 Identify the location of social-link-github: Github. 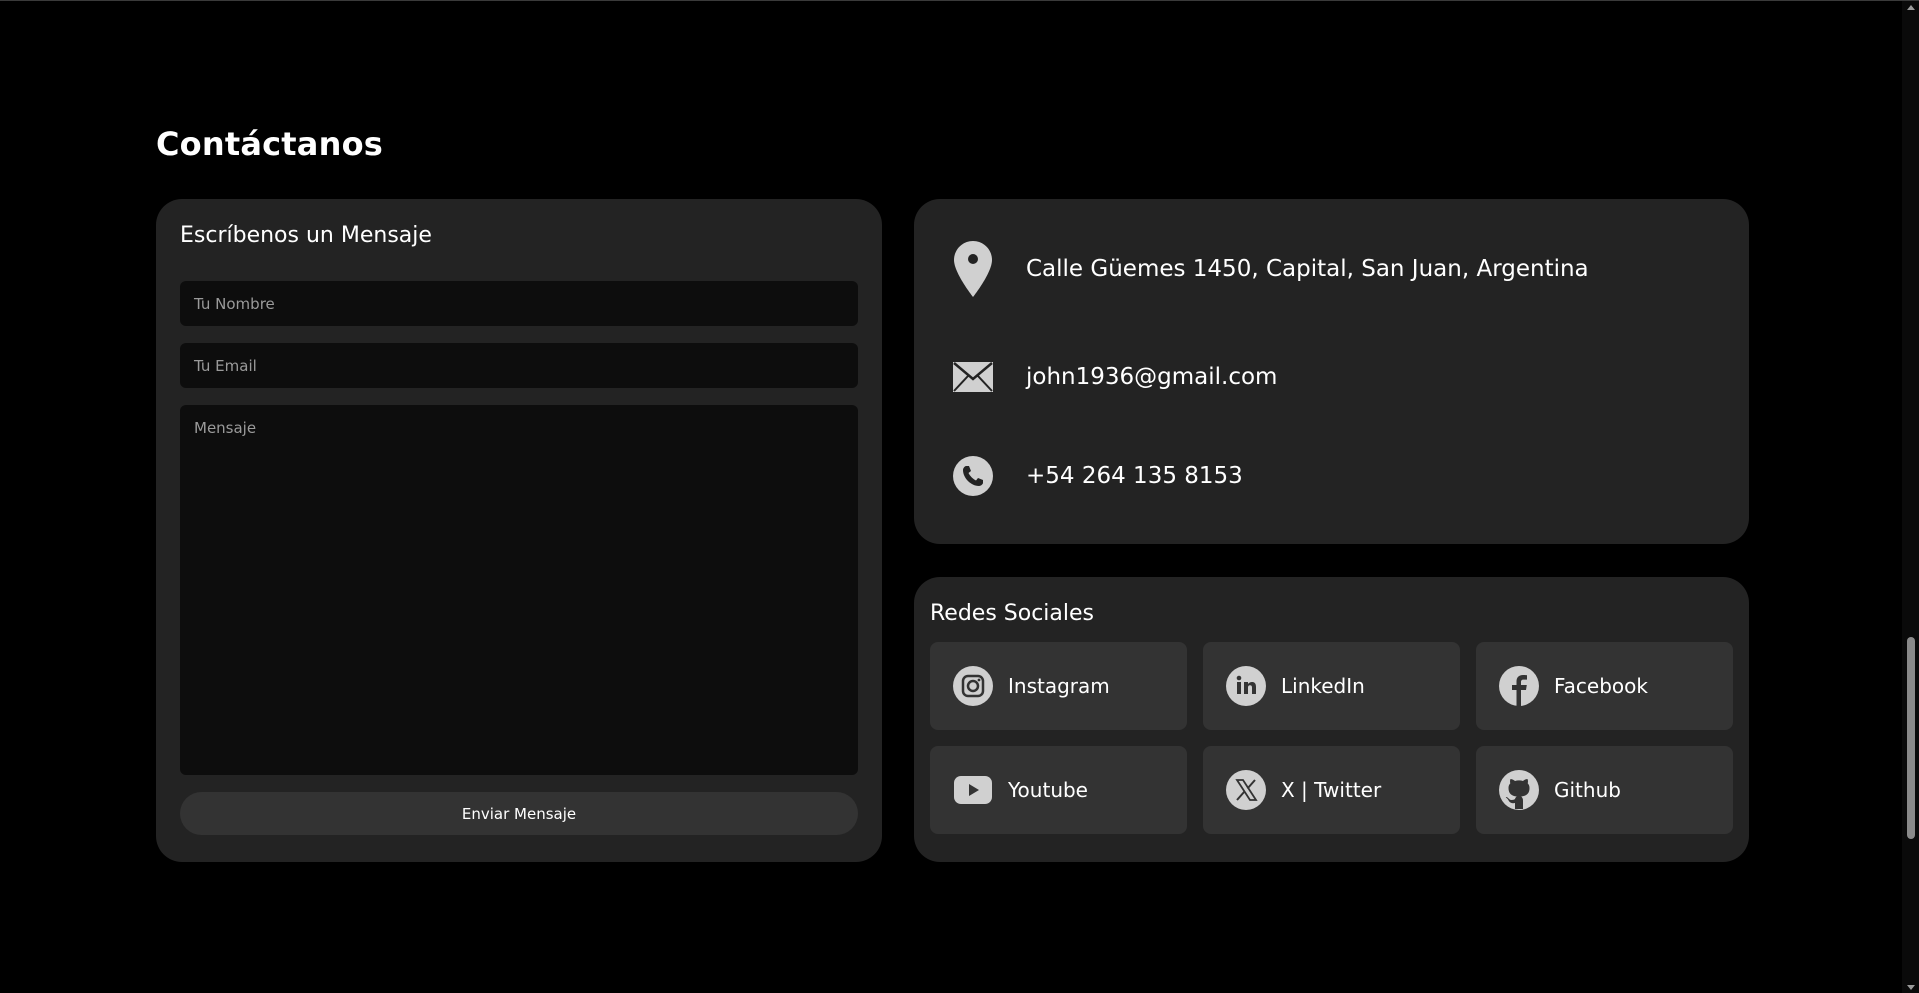
(1604, 790).